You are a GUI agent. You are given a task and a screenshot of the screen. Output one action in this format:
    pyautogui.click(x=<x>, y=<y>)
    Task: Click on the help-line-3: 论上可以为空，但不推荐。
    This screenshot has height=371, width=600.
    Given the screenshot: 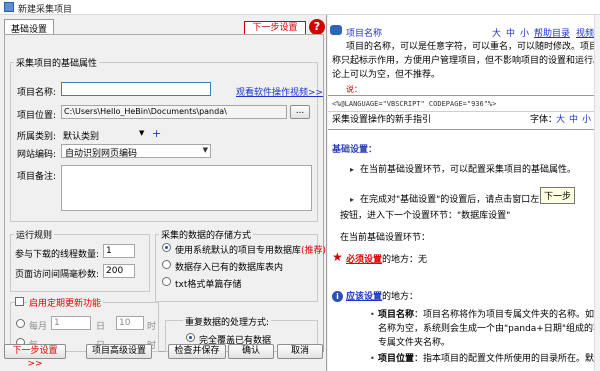 What is the action you would take?
    pyautogui.click(x=386, y=75)
    